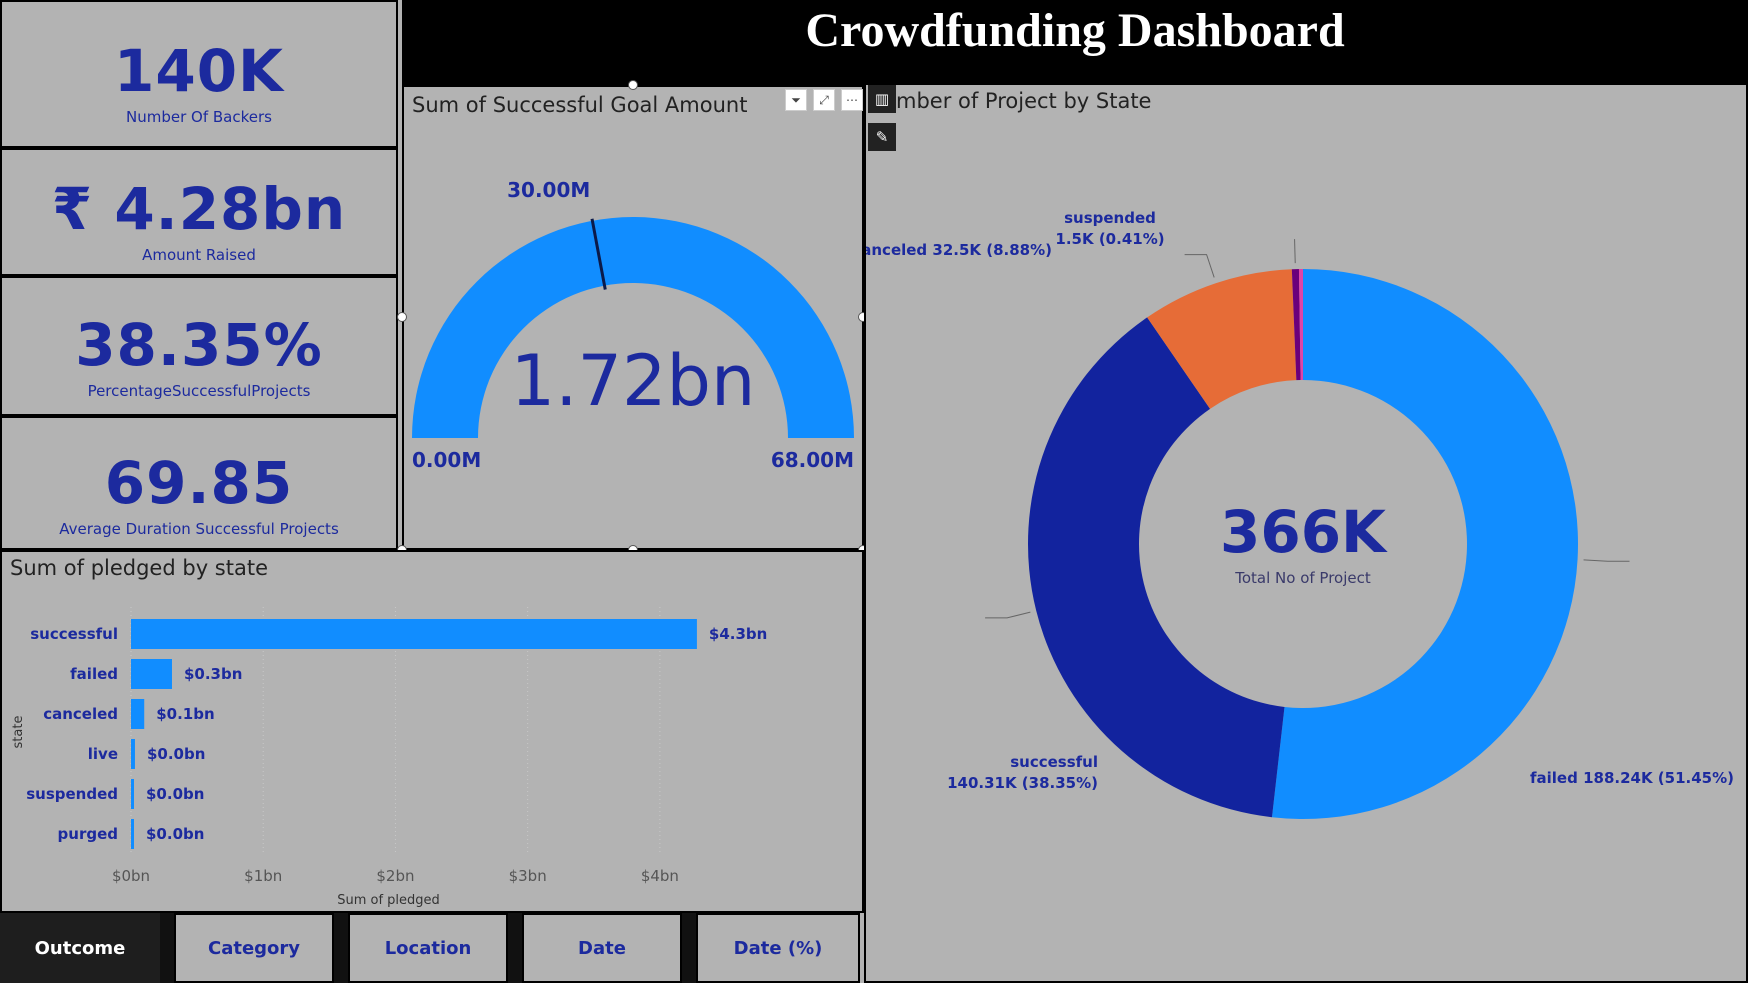 The height and width of the screenshot is (983, 1748). Describe the element at coordinates (852, 100) in the screenshot. I see `more-options-icon: ⋯` at that location.